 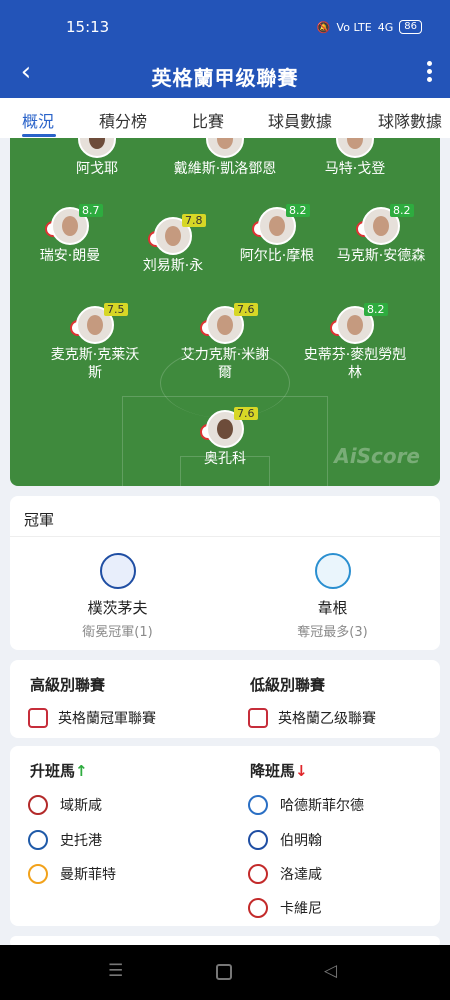 I want to click on tab-overview: 概況, so click(x=38, y=120).